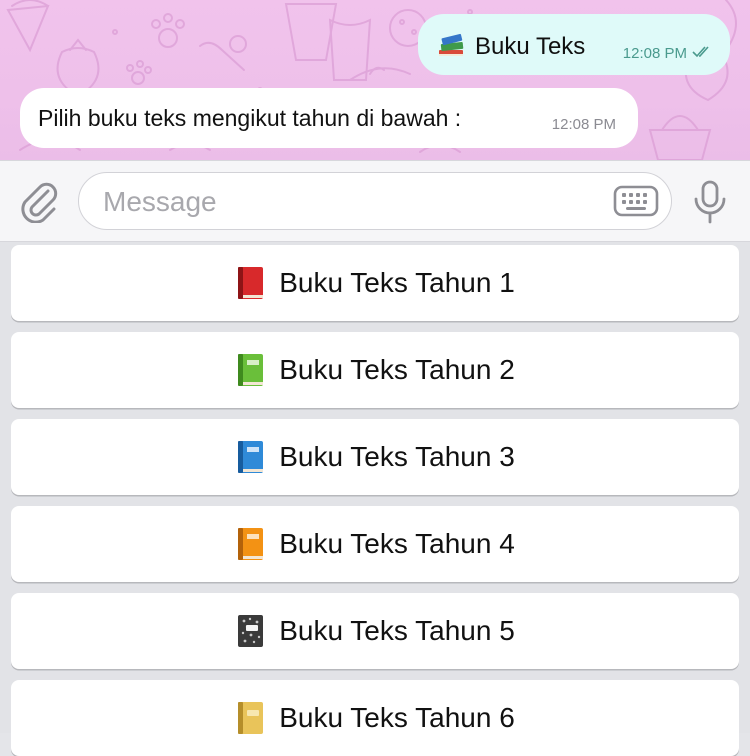 The width and height of the screenshot is (750, 756). Describe the element at coordinates (702, 53) in the screenshot. I see `double-check-icon` at that location.